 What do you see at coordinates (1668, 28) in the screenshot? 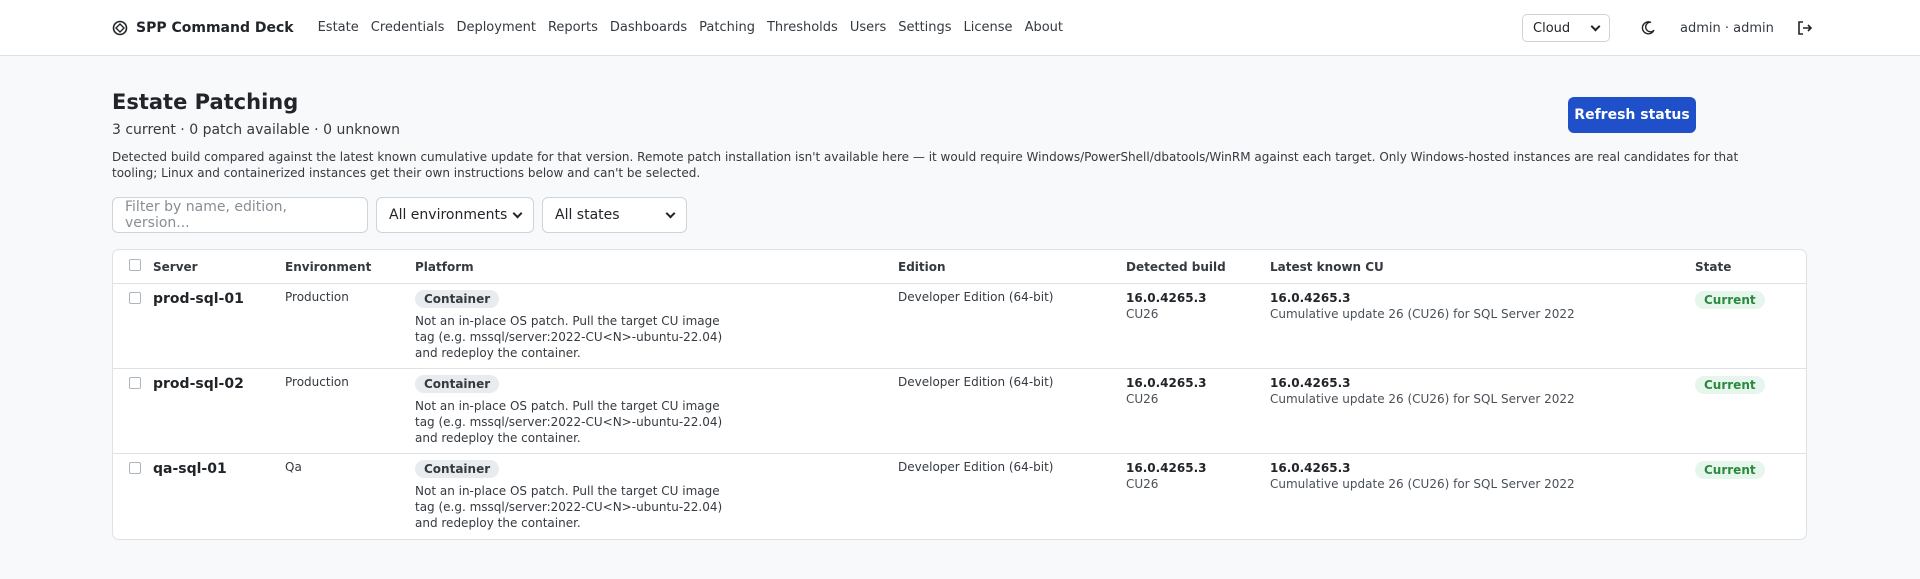
I see `topbar-right: Cloud admin · admin` at bounding box center [1668, 28].